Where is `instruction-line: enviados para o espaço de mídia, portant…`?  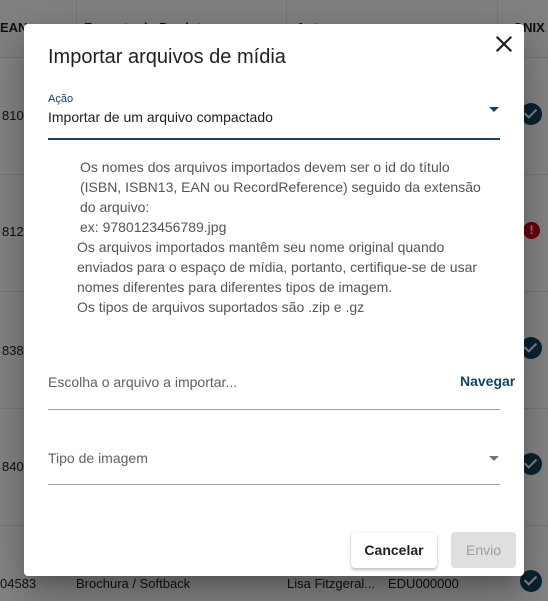 instruction-line: enviados para o espaço de mídia, portant… is located at coordinates (277, 267).